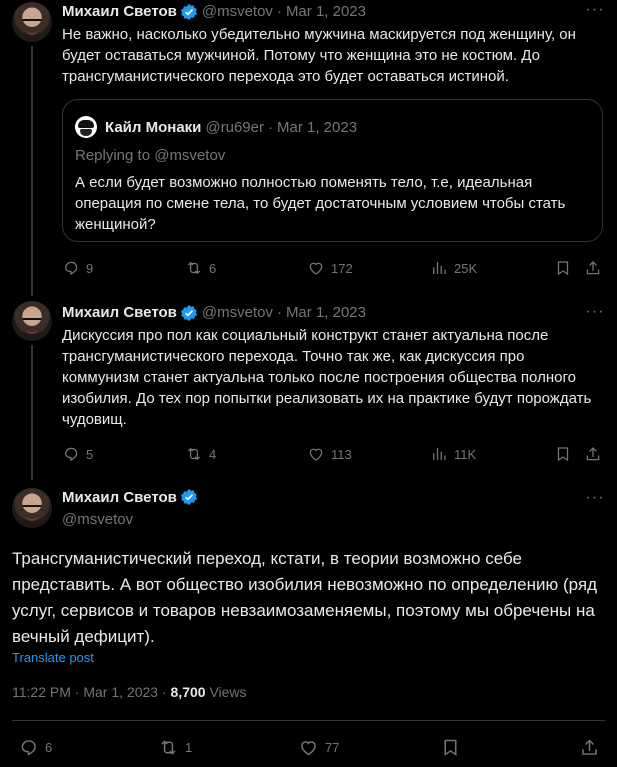  I want to click on reply-button: 5, so click(77, 454).